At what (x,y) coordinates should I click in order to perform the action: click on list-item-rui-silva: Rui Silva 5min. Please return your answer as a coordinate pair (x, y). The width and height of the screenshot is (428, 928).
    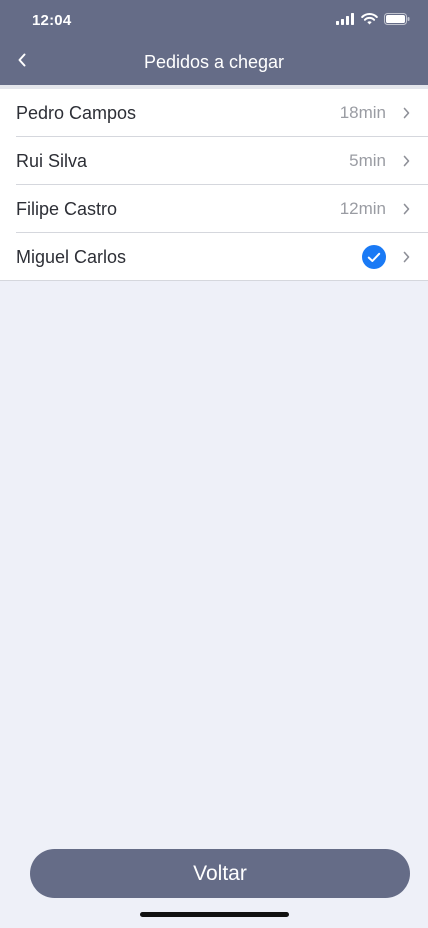
    Looking at the image, I should click on (214, 161).